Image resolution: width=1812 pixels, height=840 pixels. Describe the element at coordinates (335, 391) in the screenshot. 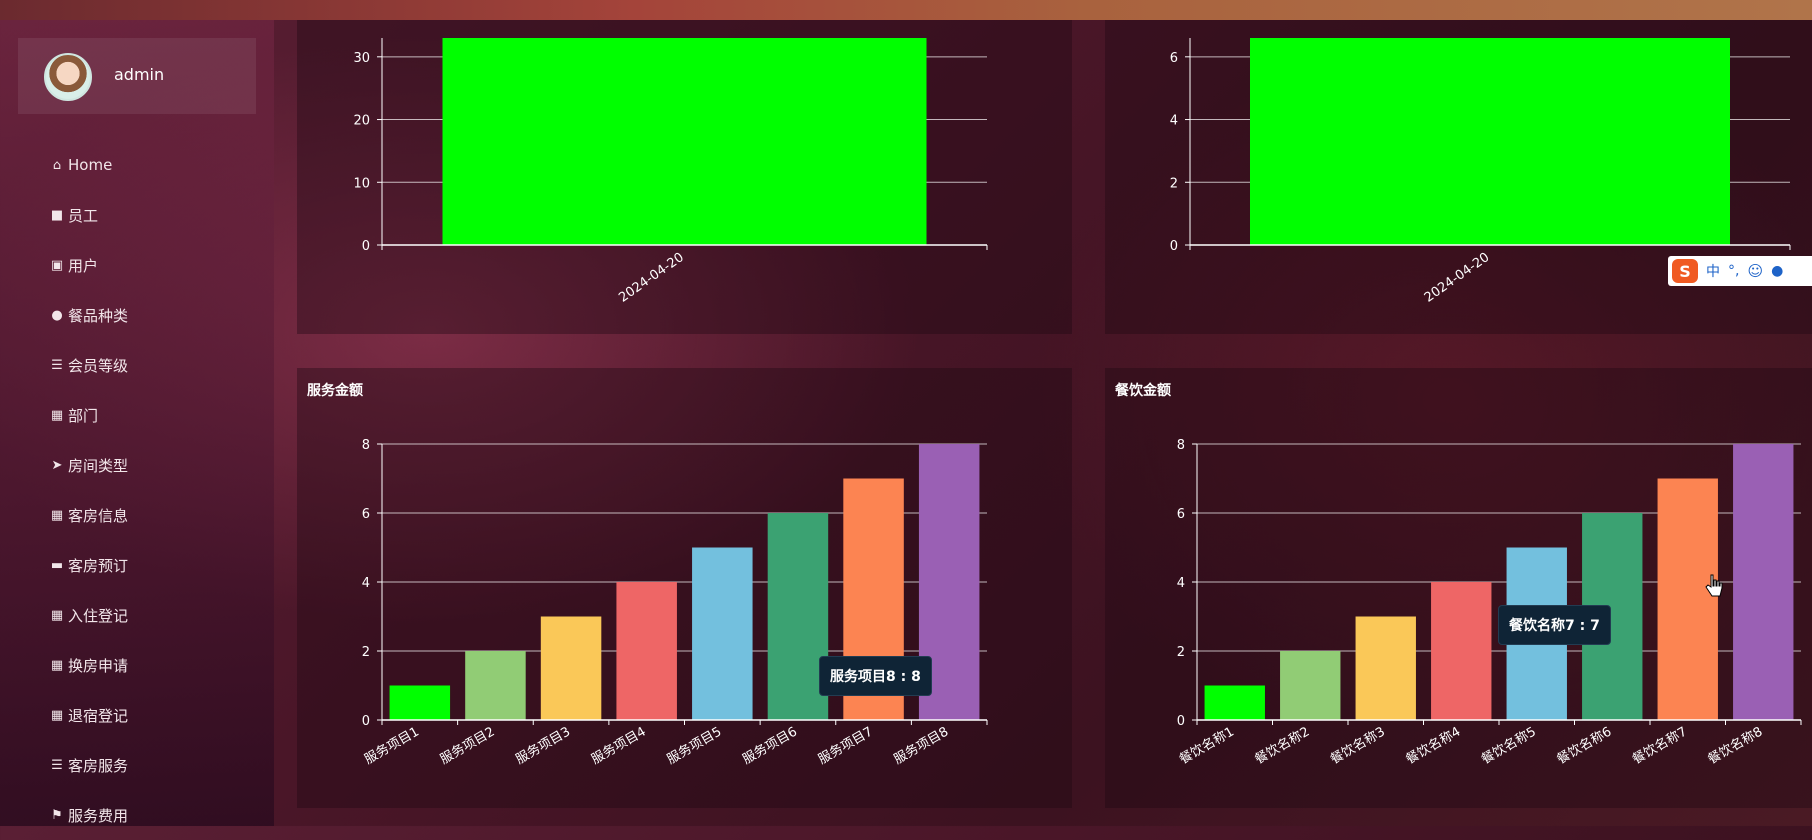

I see `chart-title: 服务金额` at that location.